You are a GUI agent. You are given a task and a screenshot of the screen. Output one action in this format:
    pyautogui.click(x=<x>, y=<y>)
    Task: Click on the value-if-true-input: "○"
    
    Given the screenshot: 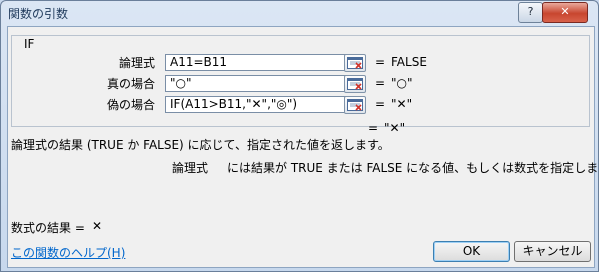 What is the action you would take?
    pyautogui.click(x=255, y=83)
    